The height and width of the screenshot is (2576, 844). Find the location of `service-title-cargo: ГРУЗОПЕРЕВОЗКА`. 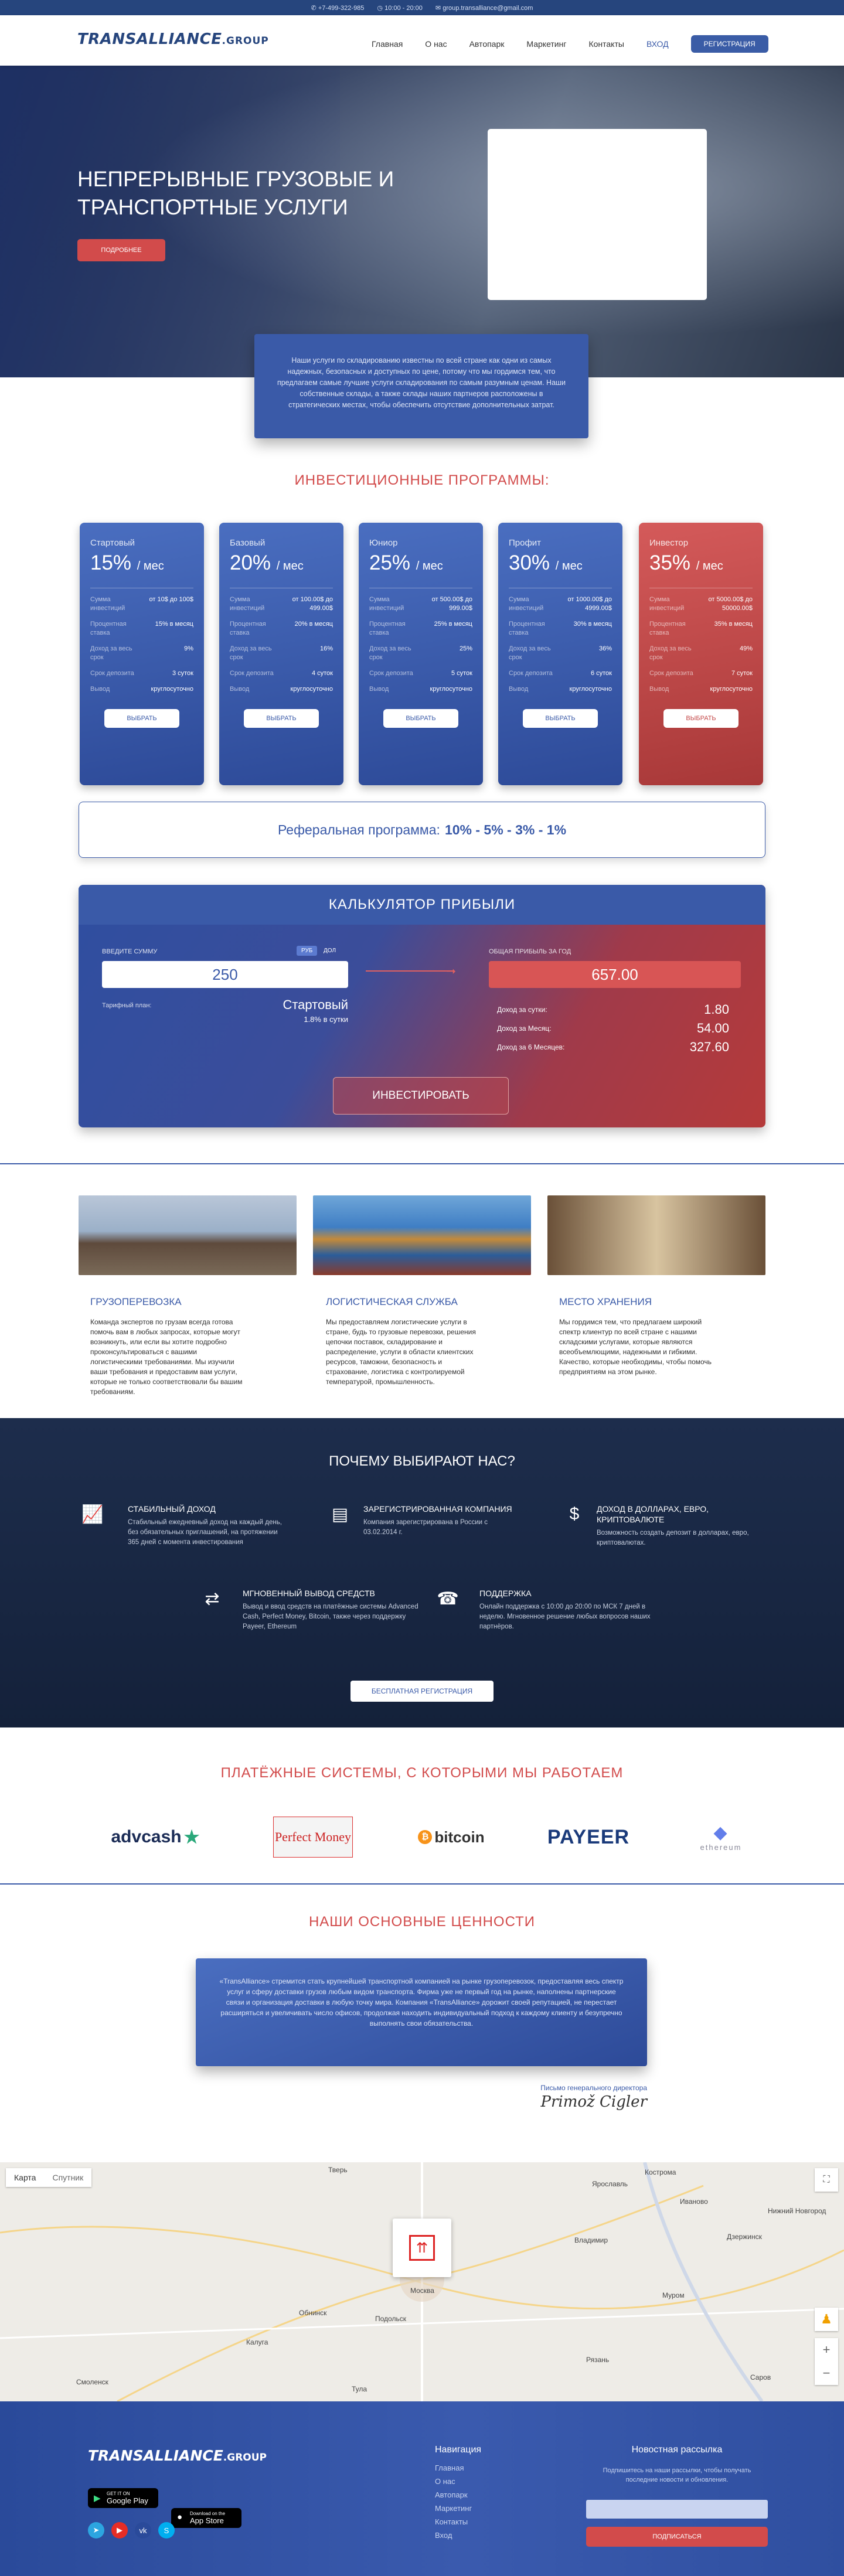

service-title-cargo: ГРУЗОПЕРЕВОЗКА is located at coordinates (136, 1301).